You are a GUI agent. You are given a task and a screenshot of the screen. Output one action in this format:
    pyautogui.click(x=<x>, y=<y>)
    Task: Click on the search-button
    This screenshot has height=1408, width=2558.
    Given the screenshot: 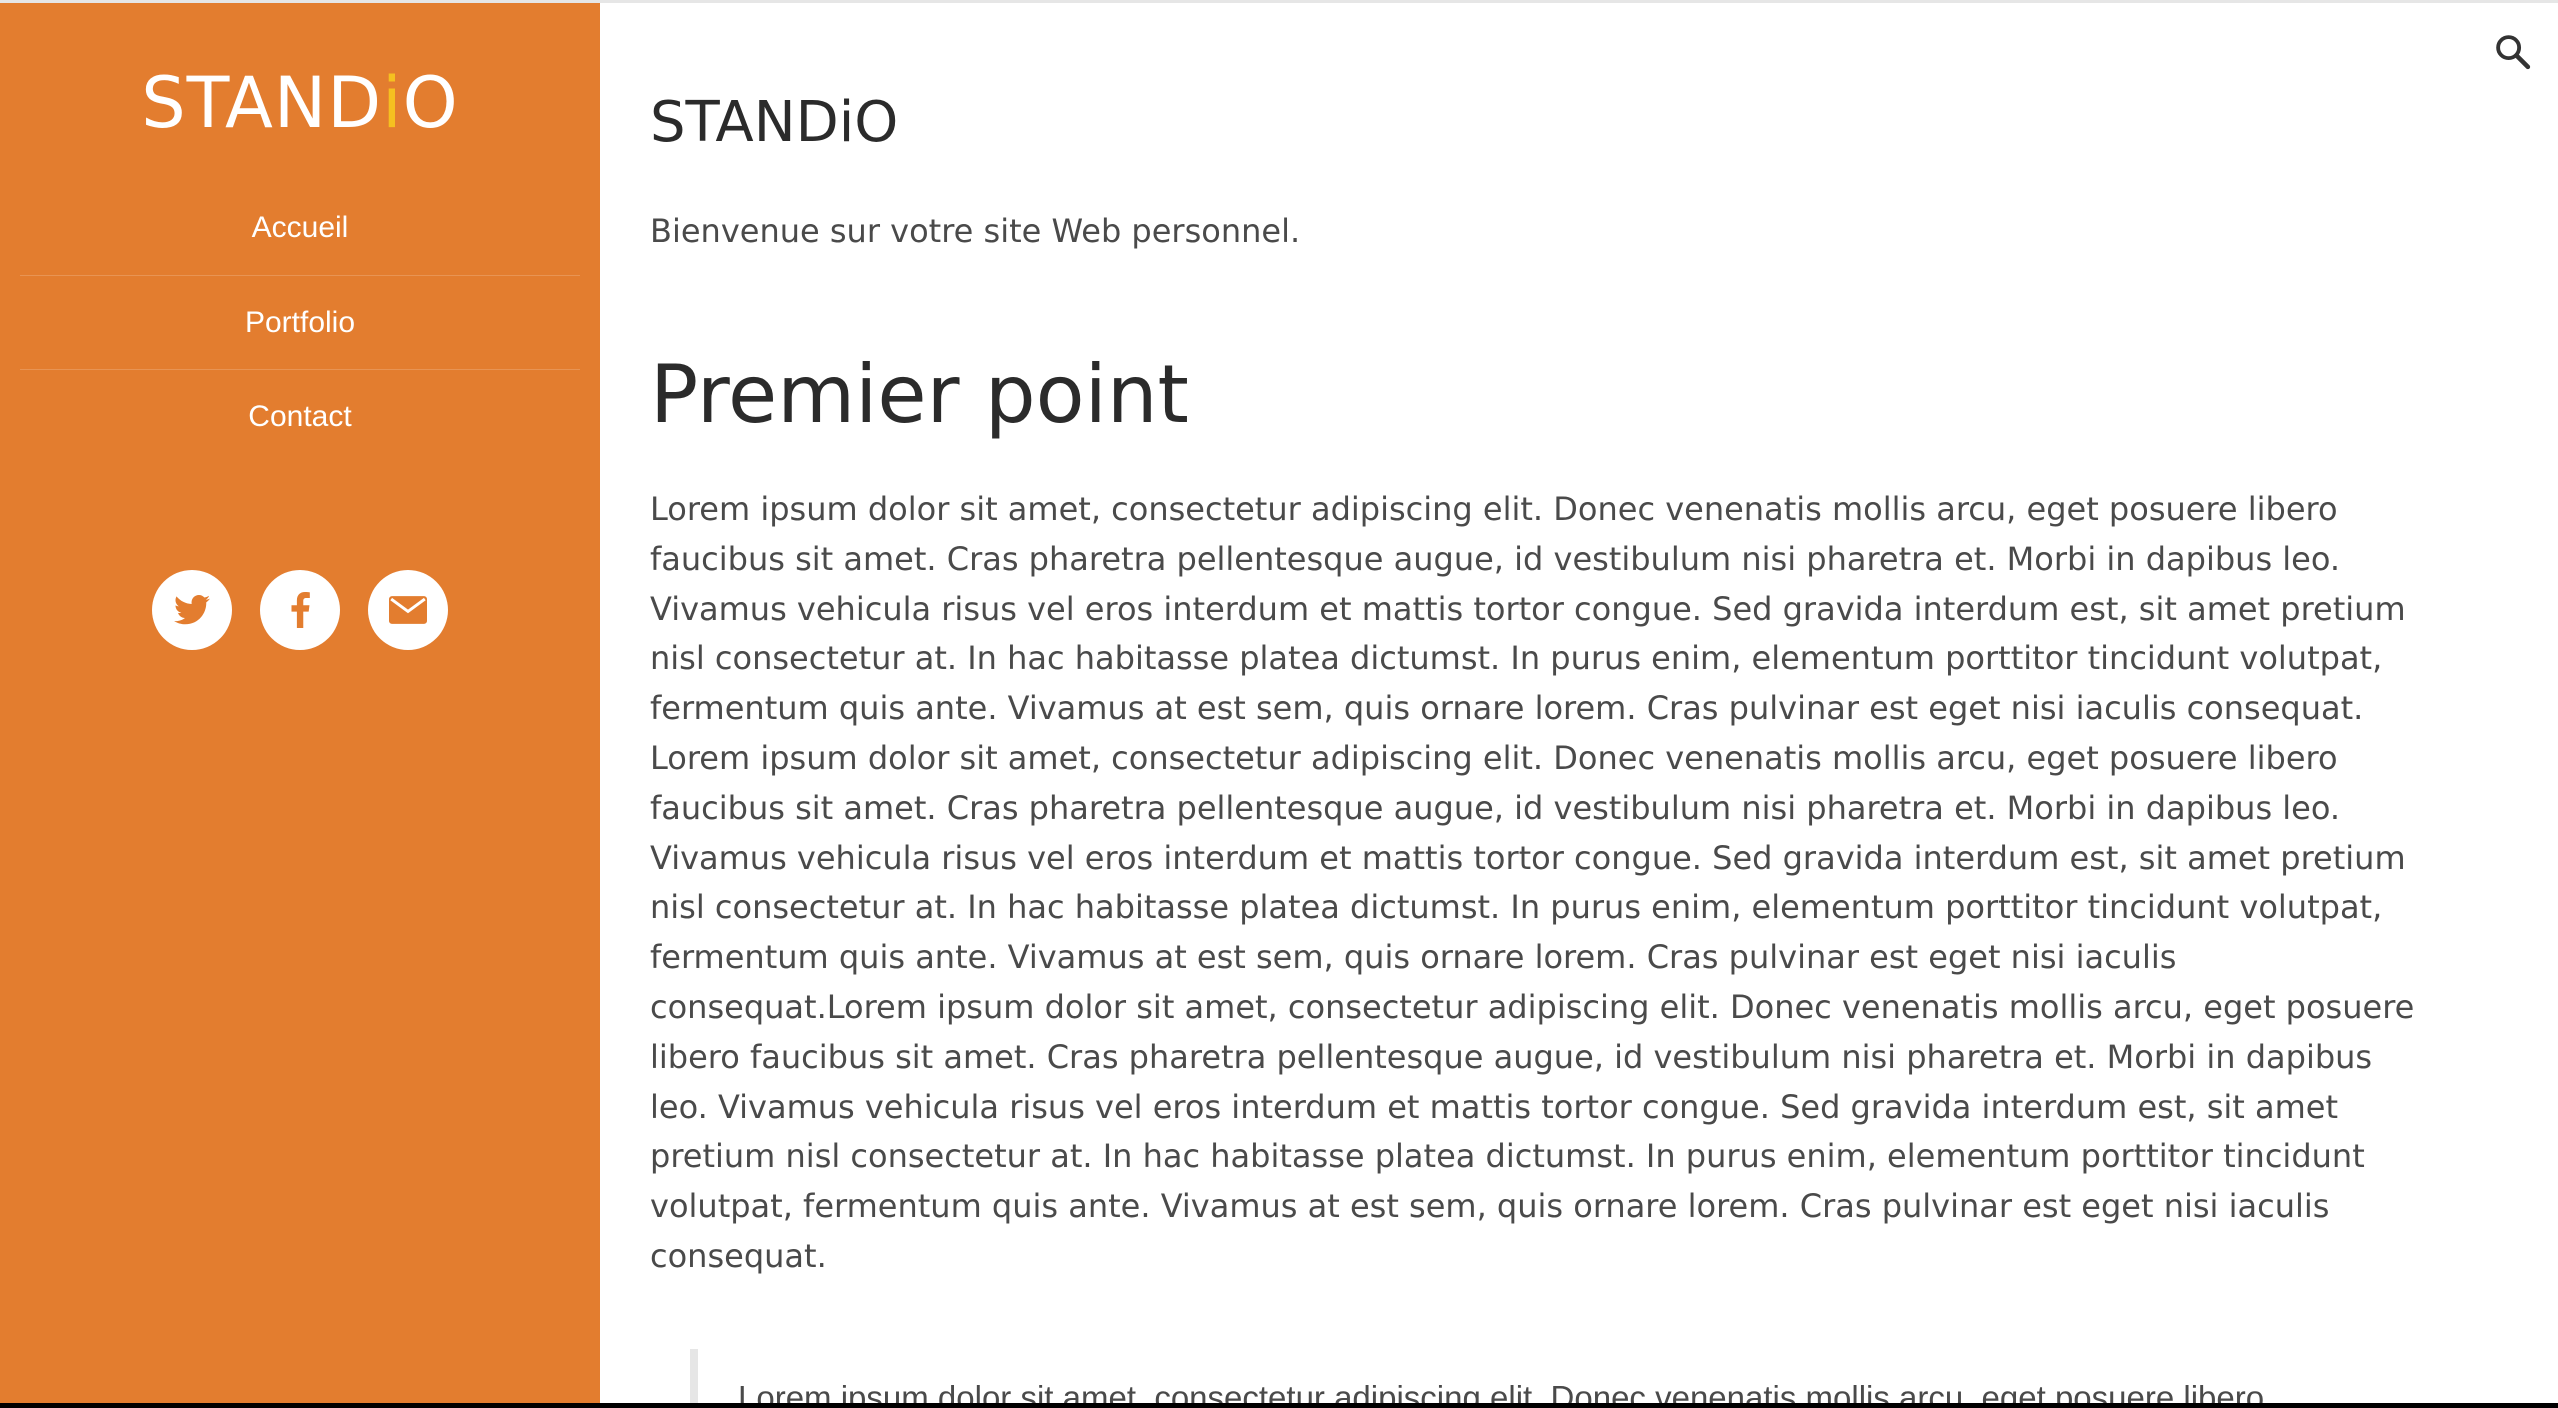 What is the action you would take?
    pyautogui.click(x=2513, y=52)
    